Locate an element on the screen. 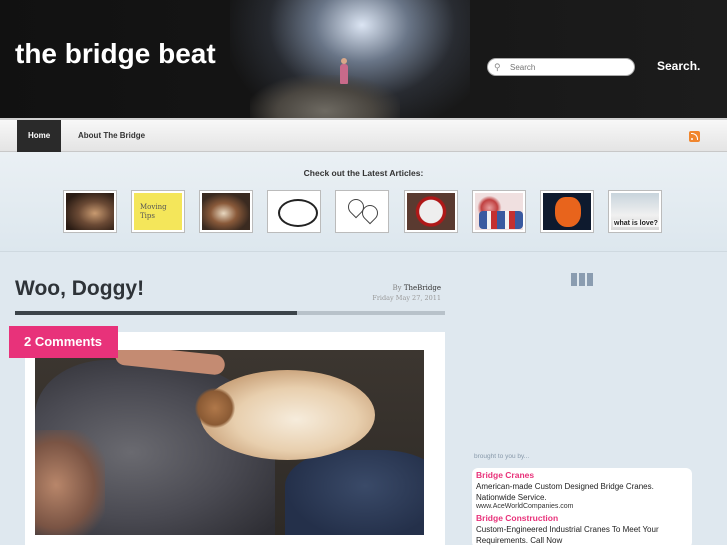  featured-thumb-bears is located at coordinates (567, 211).